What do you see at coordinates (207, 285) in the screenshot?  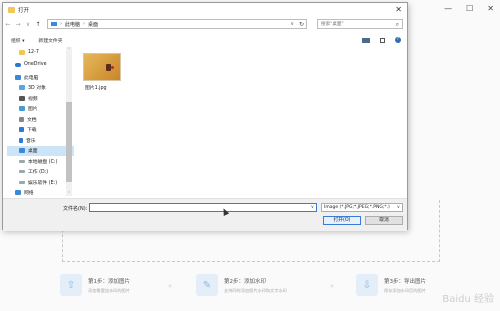 I see `edit-icon: ✎` at bounding box center [207, 285].